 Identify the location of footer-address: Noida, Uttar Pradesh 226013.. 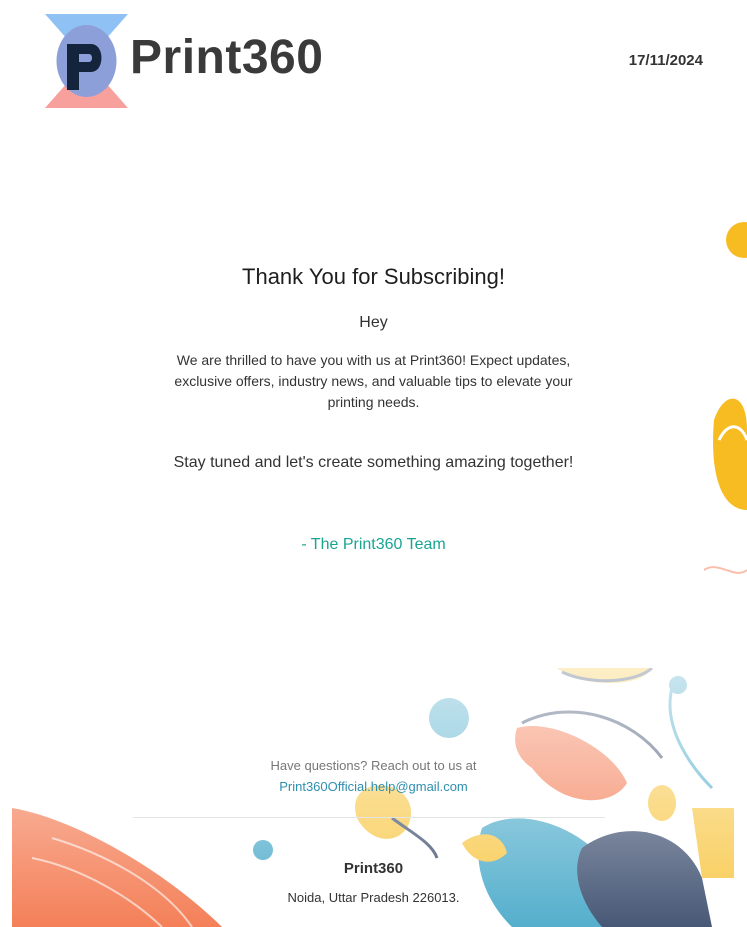
(373, 897).